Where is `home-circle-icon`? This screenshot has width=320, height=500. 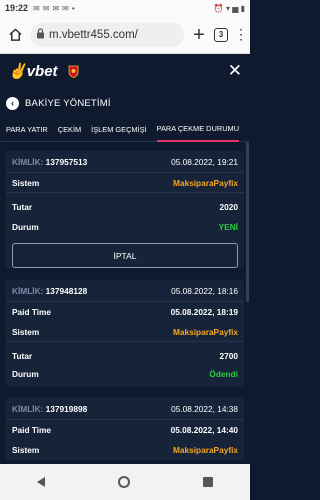
home-circle-icon is located at coordinates (123, 482).